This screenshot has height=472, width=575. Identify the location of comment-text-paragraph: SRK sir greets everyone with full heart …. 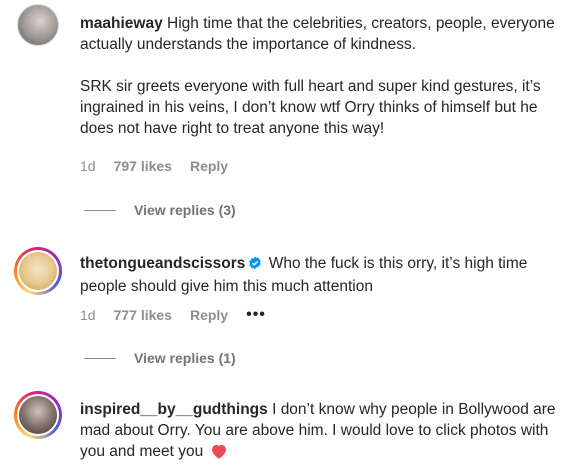
(310, 107).